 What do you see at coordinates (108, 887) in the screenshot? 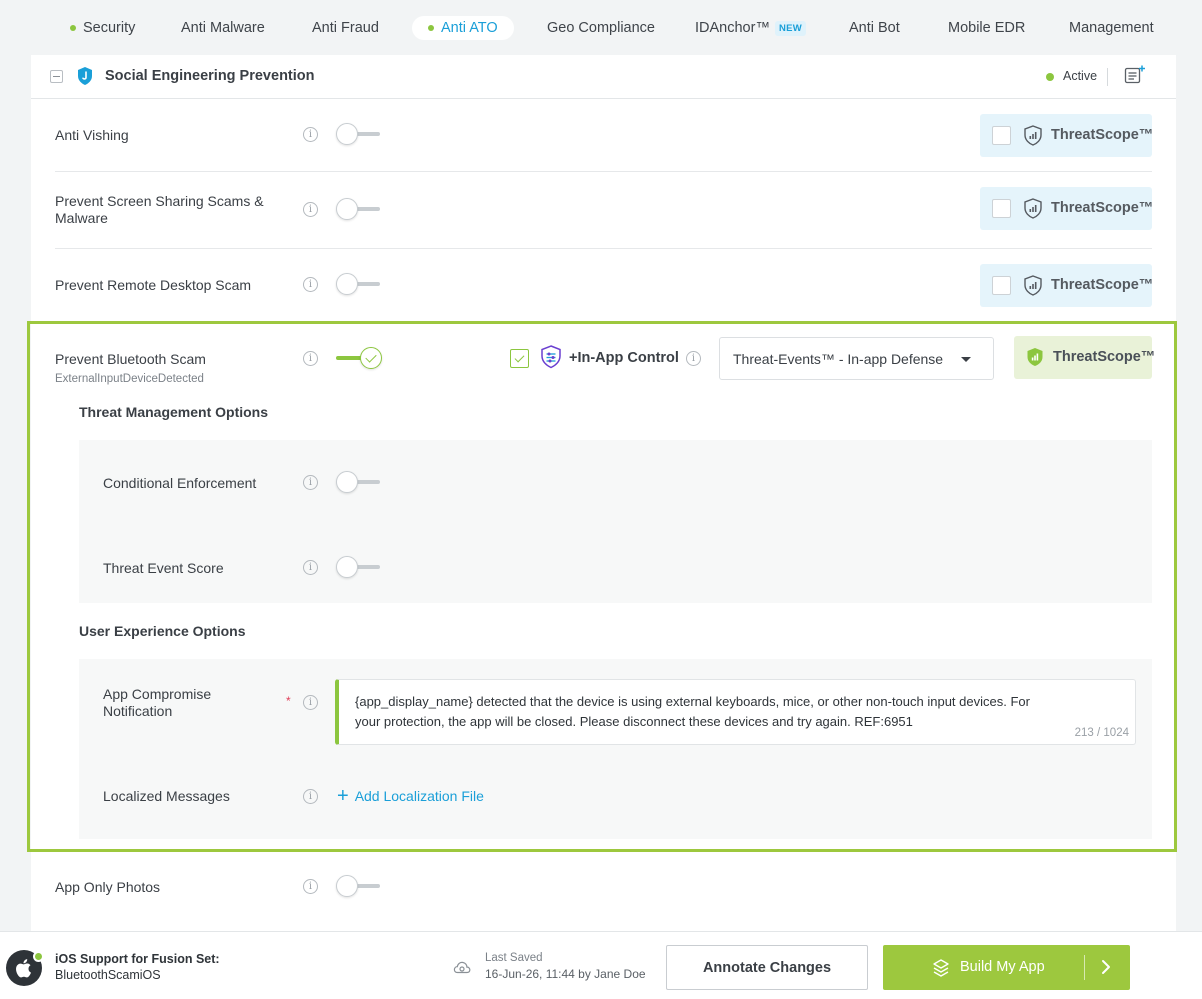
I see `feature-label: App Only Photos` at bounding box center [108, 887].